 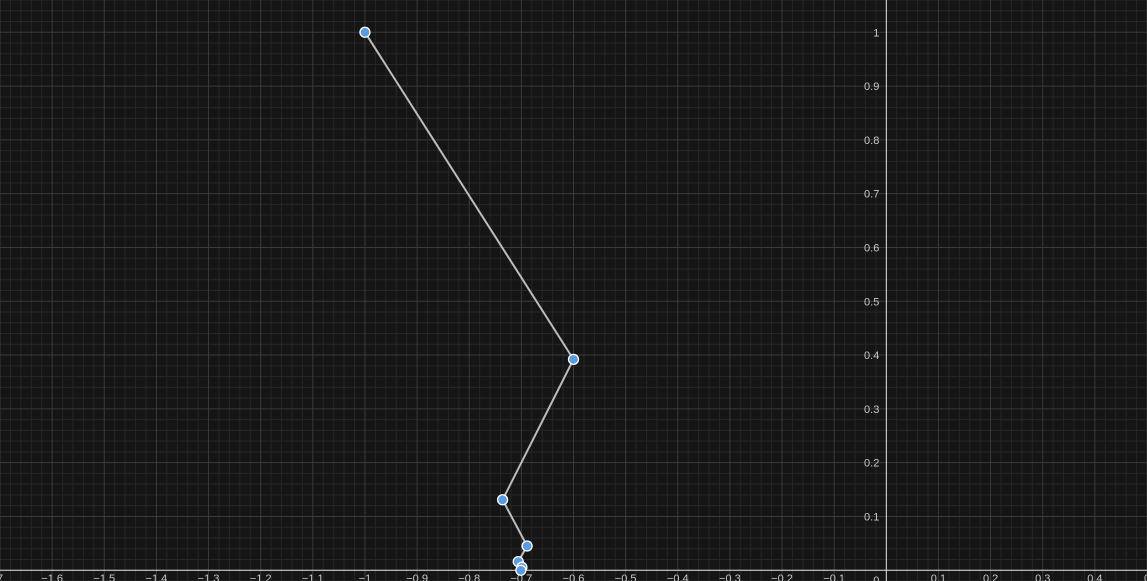 I want to click on x-tick-label: −1.4, so click(x=157, y=577).